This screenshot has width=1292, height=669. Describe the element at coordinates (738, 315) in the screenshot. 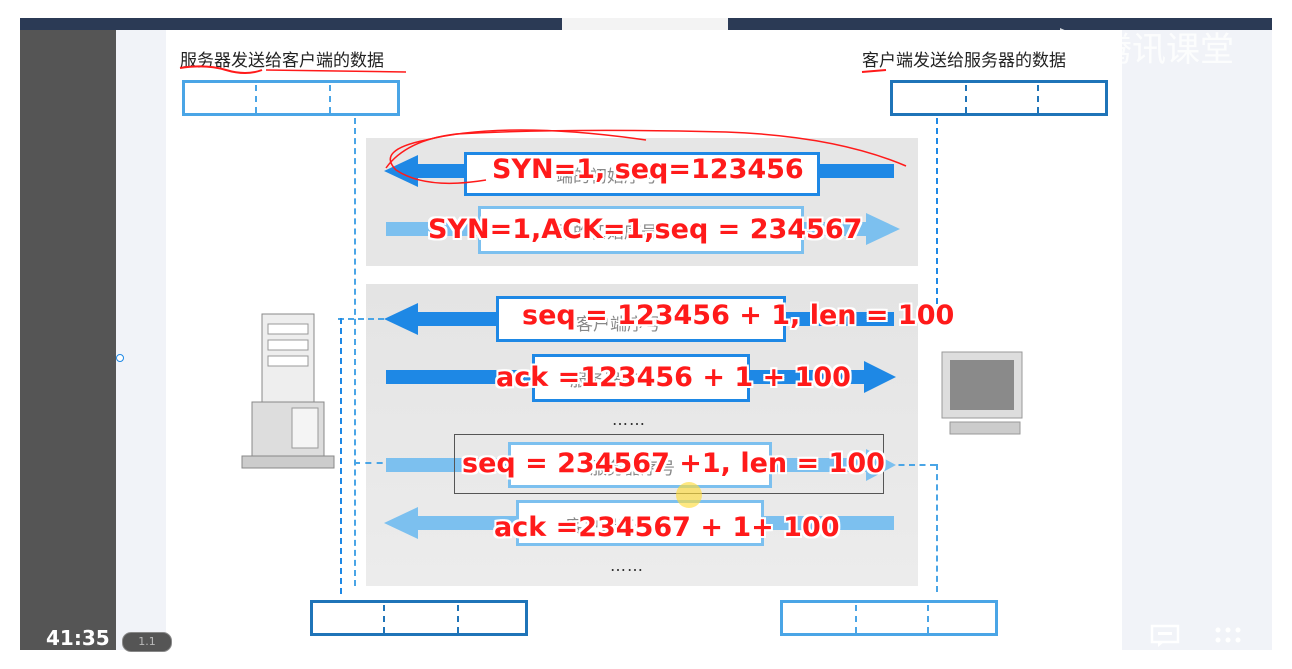

I see `annotation-client-seq: seq = 123456 + 1, len = 100` at that location.